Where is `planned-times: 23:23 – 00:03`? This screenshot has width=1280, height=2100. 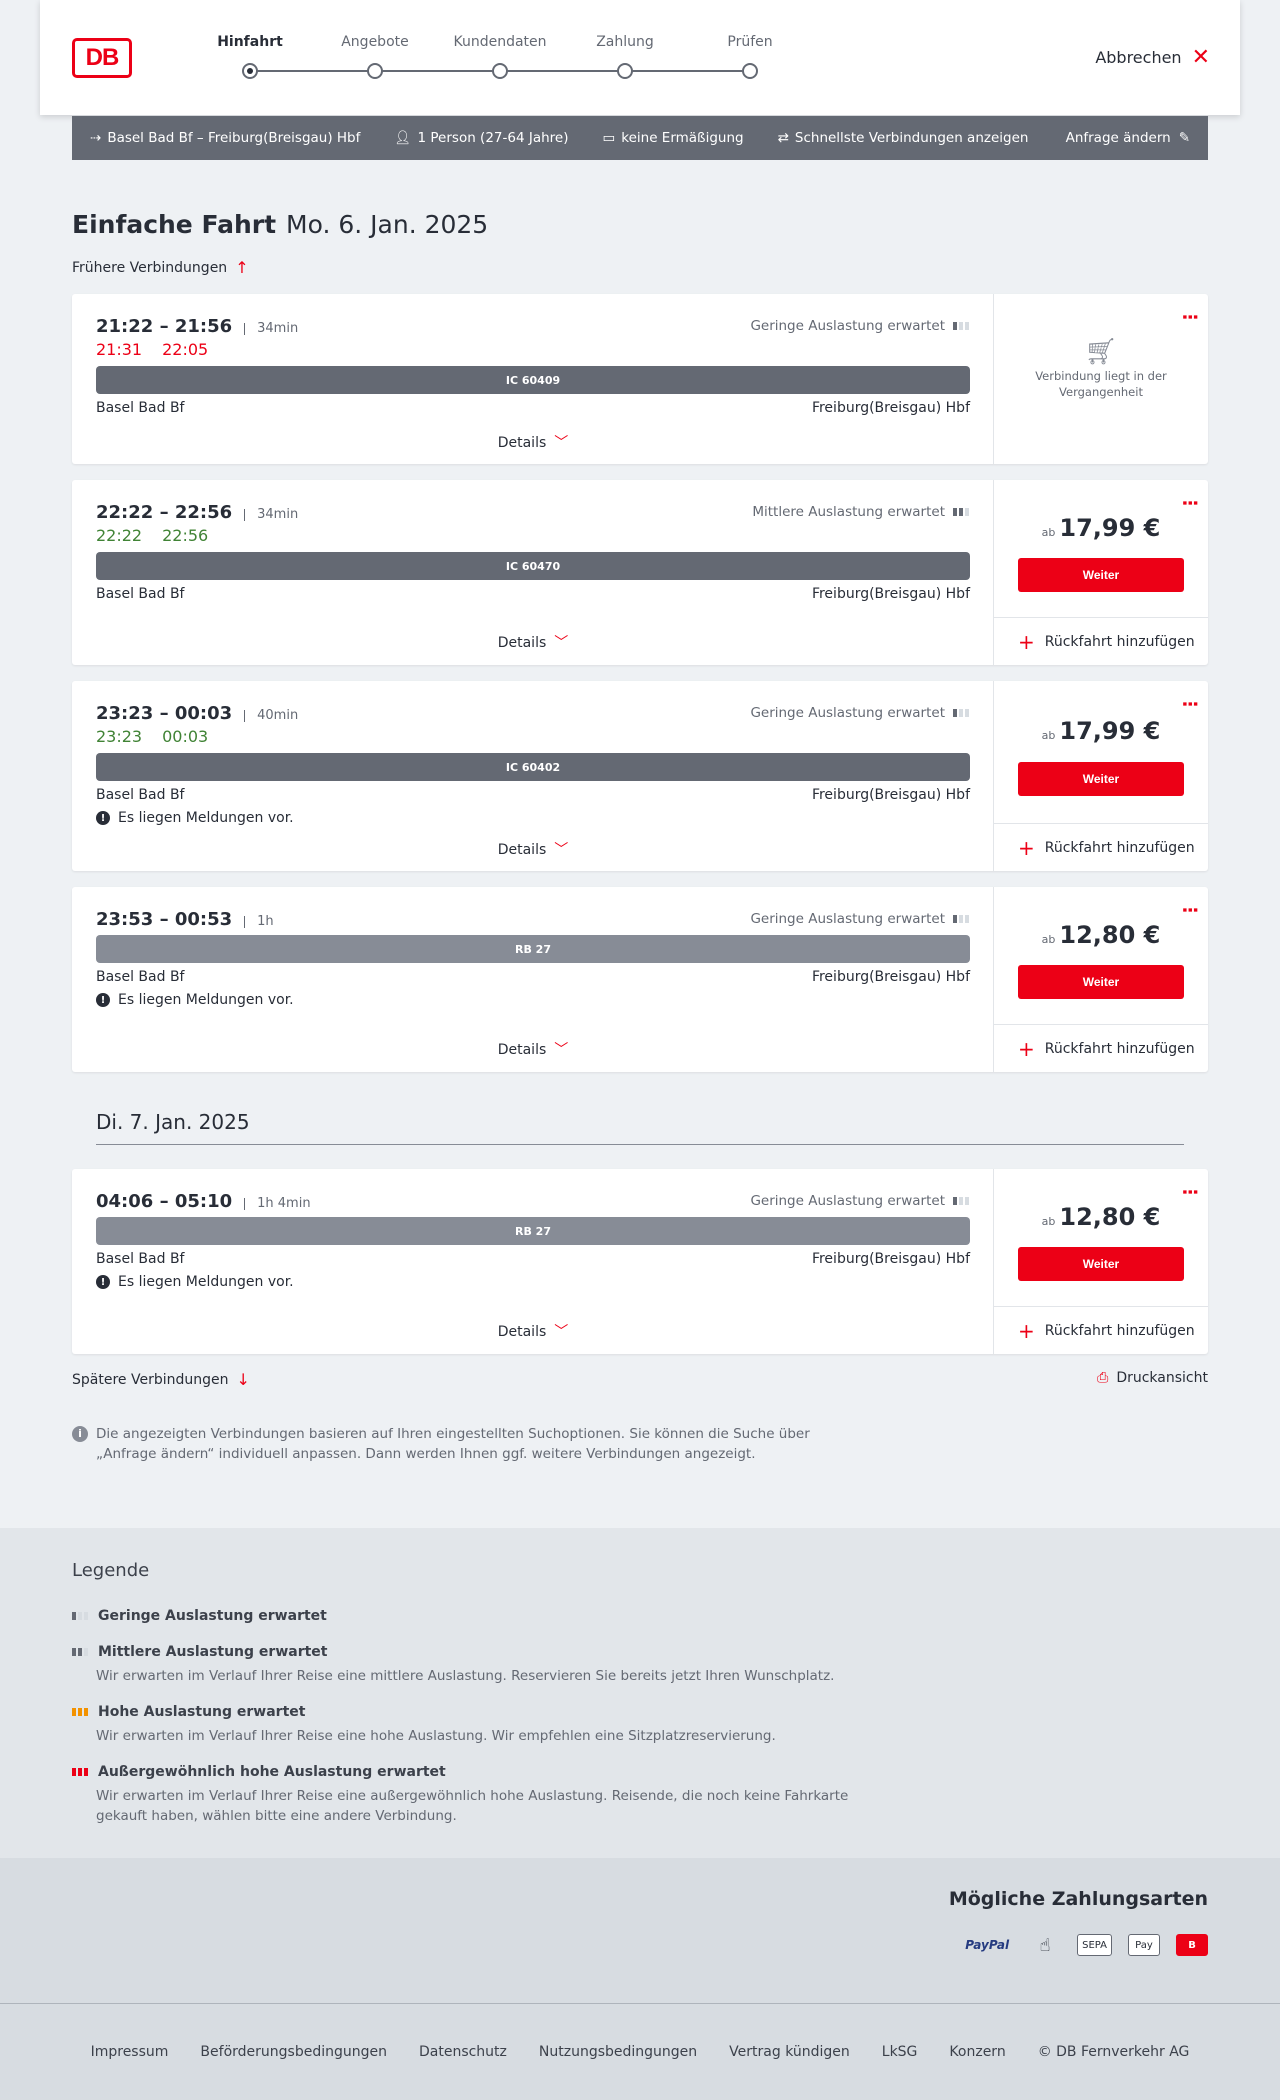 planned-times: 23:23 – 00:03 is located at coordinates (164, 713).